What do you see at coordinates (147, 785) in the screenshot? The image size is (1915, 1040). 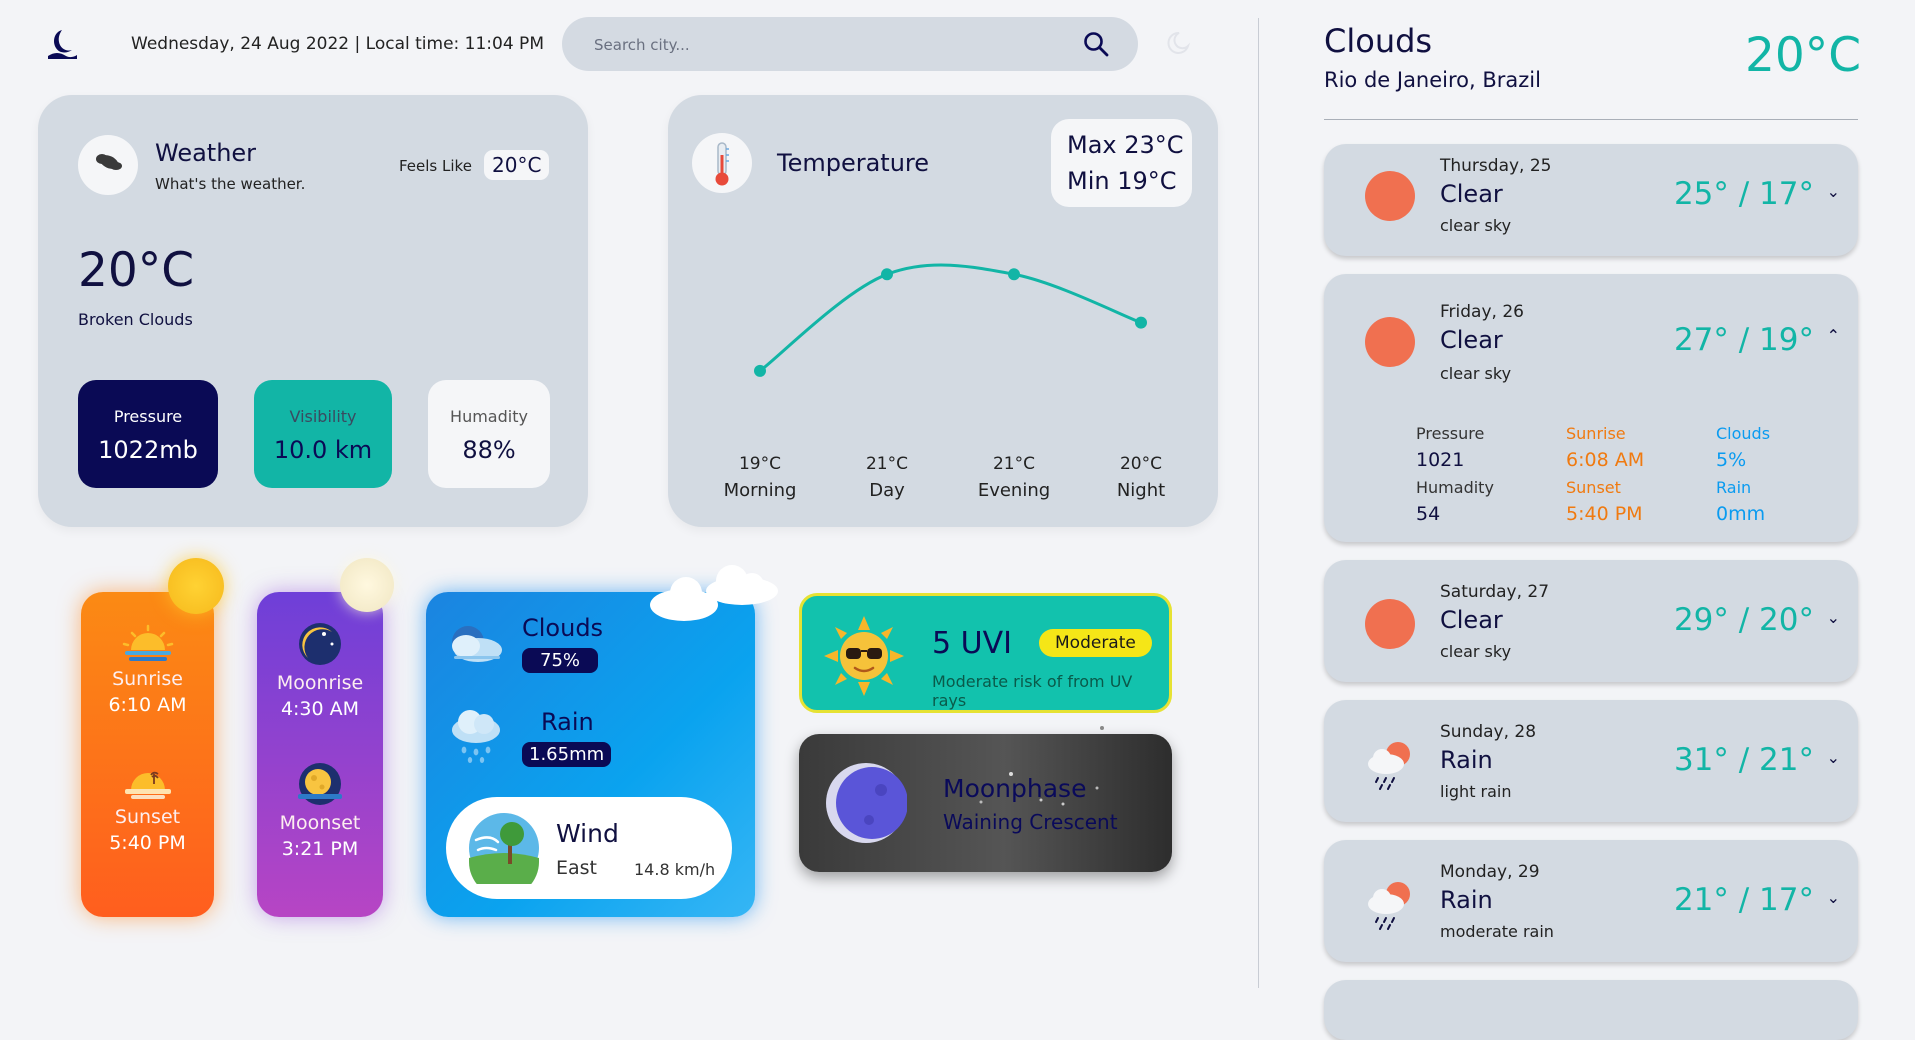 I see `sunset-icon` at bounding box center [147, 785].